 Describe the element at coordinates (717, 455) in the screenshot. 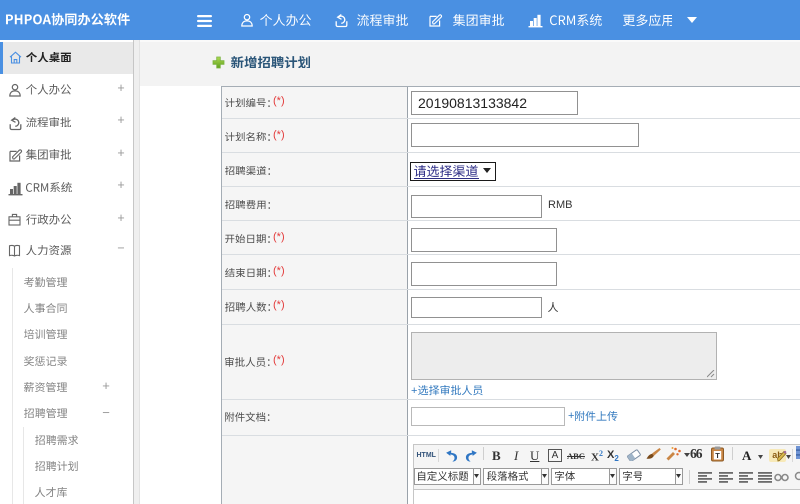

I see `svg-text: T` at that location.